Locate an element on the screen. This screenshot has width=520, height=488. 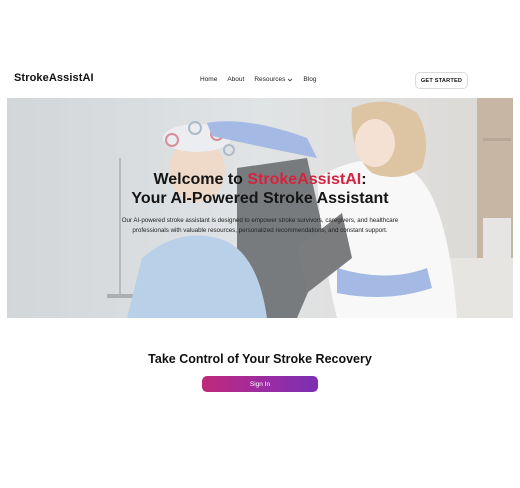
nav-resources-label: Resources is located at coordinates (270, 79).